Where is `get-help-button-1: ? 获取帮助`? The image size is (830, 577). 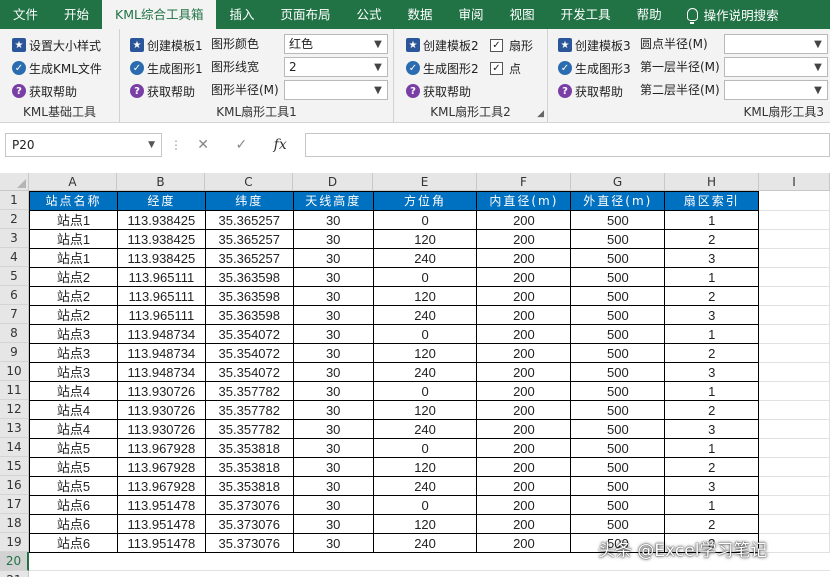 get-help-button-1: ? 获取帮助 is located at coordinates (44, 91).